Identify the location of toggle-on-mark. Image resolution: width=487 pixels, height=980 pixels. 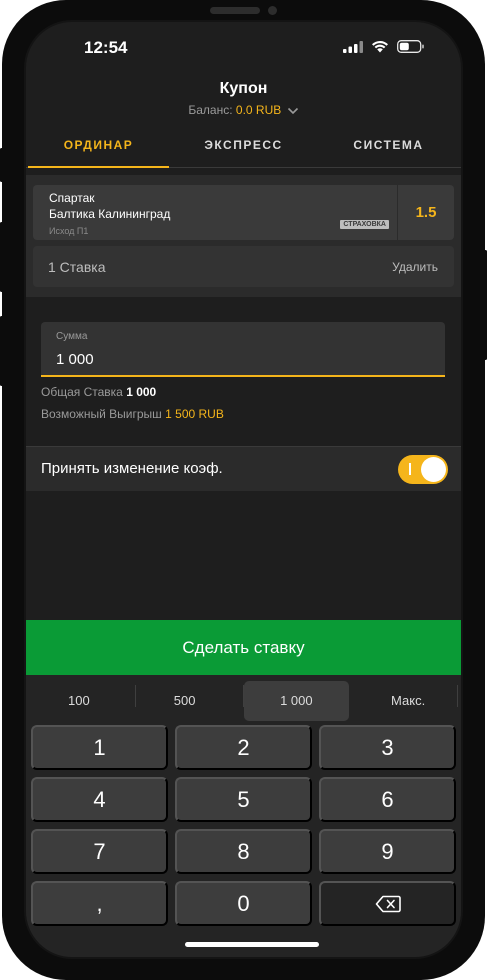
(410, 469).